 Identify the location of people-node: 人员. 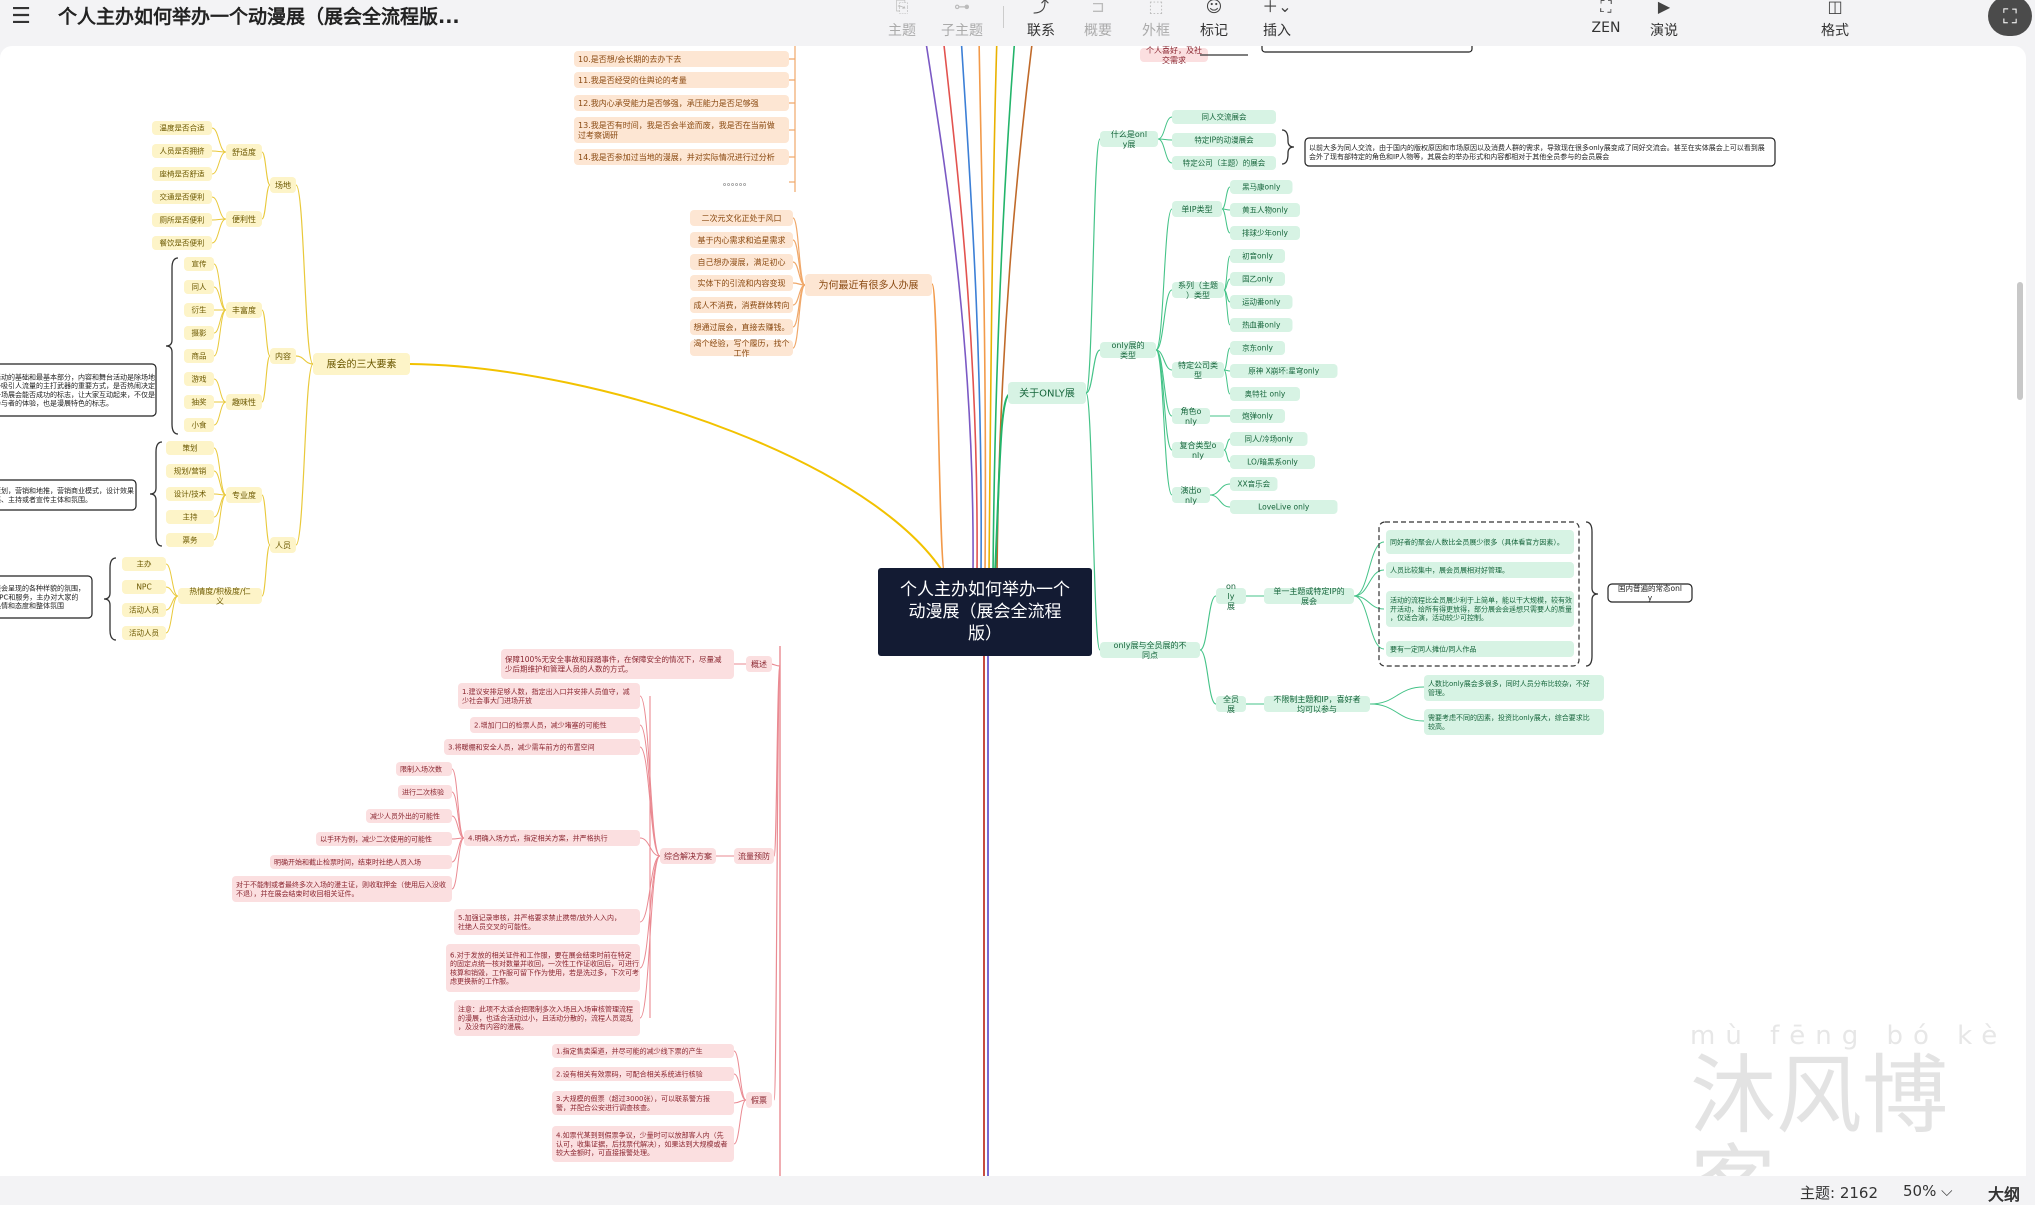
(283, 545).